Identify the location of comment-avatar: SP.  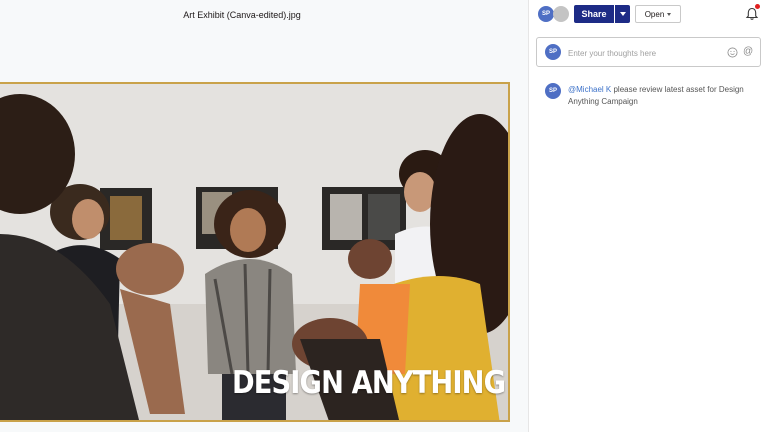
(553, 91).